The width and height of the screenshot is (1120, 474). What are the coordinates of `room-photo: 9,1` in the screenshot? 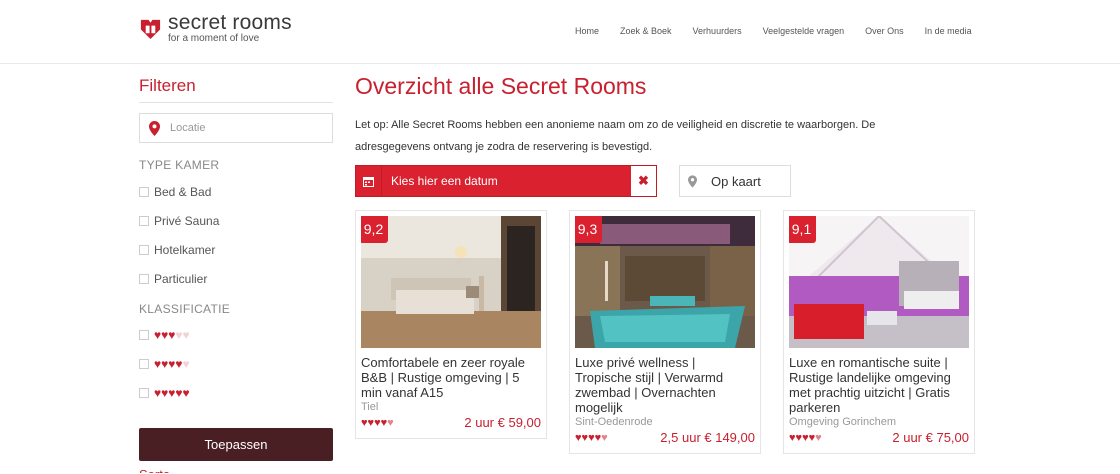 It's located at (879, 282).